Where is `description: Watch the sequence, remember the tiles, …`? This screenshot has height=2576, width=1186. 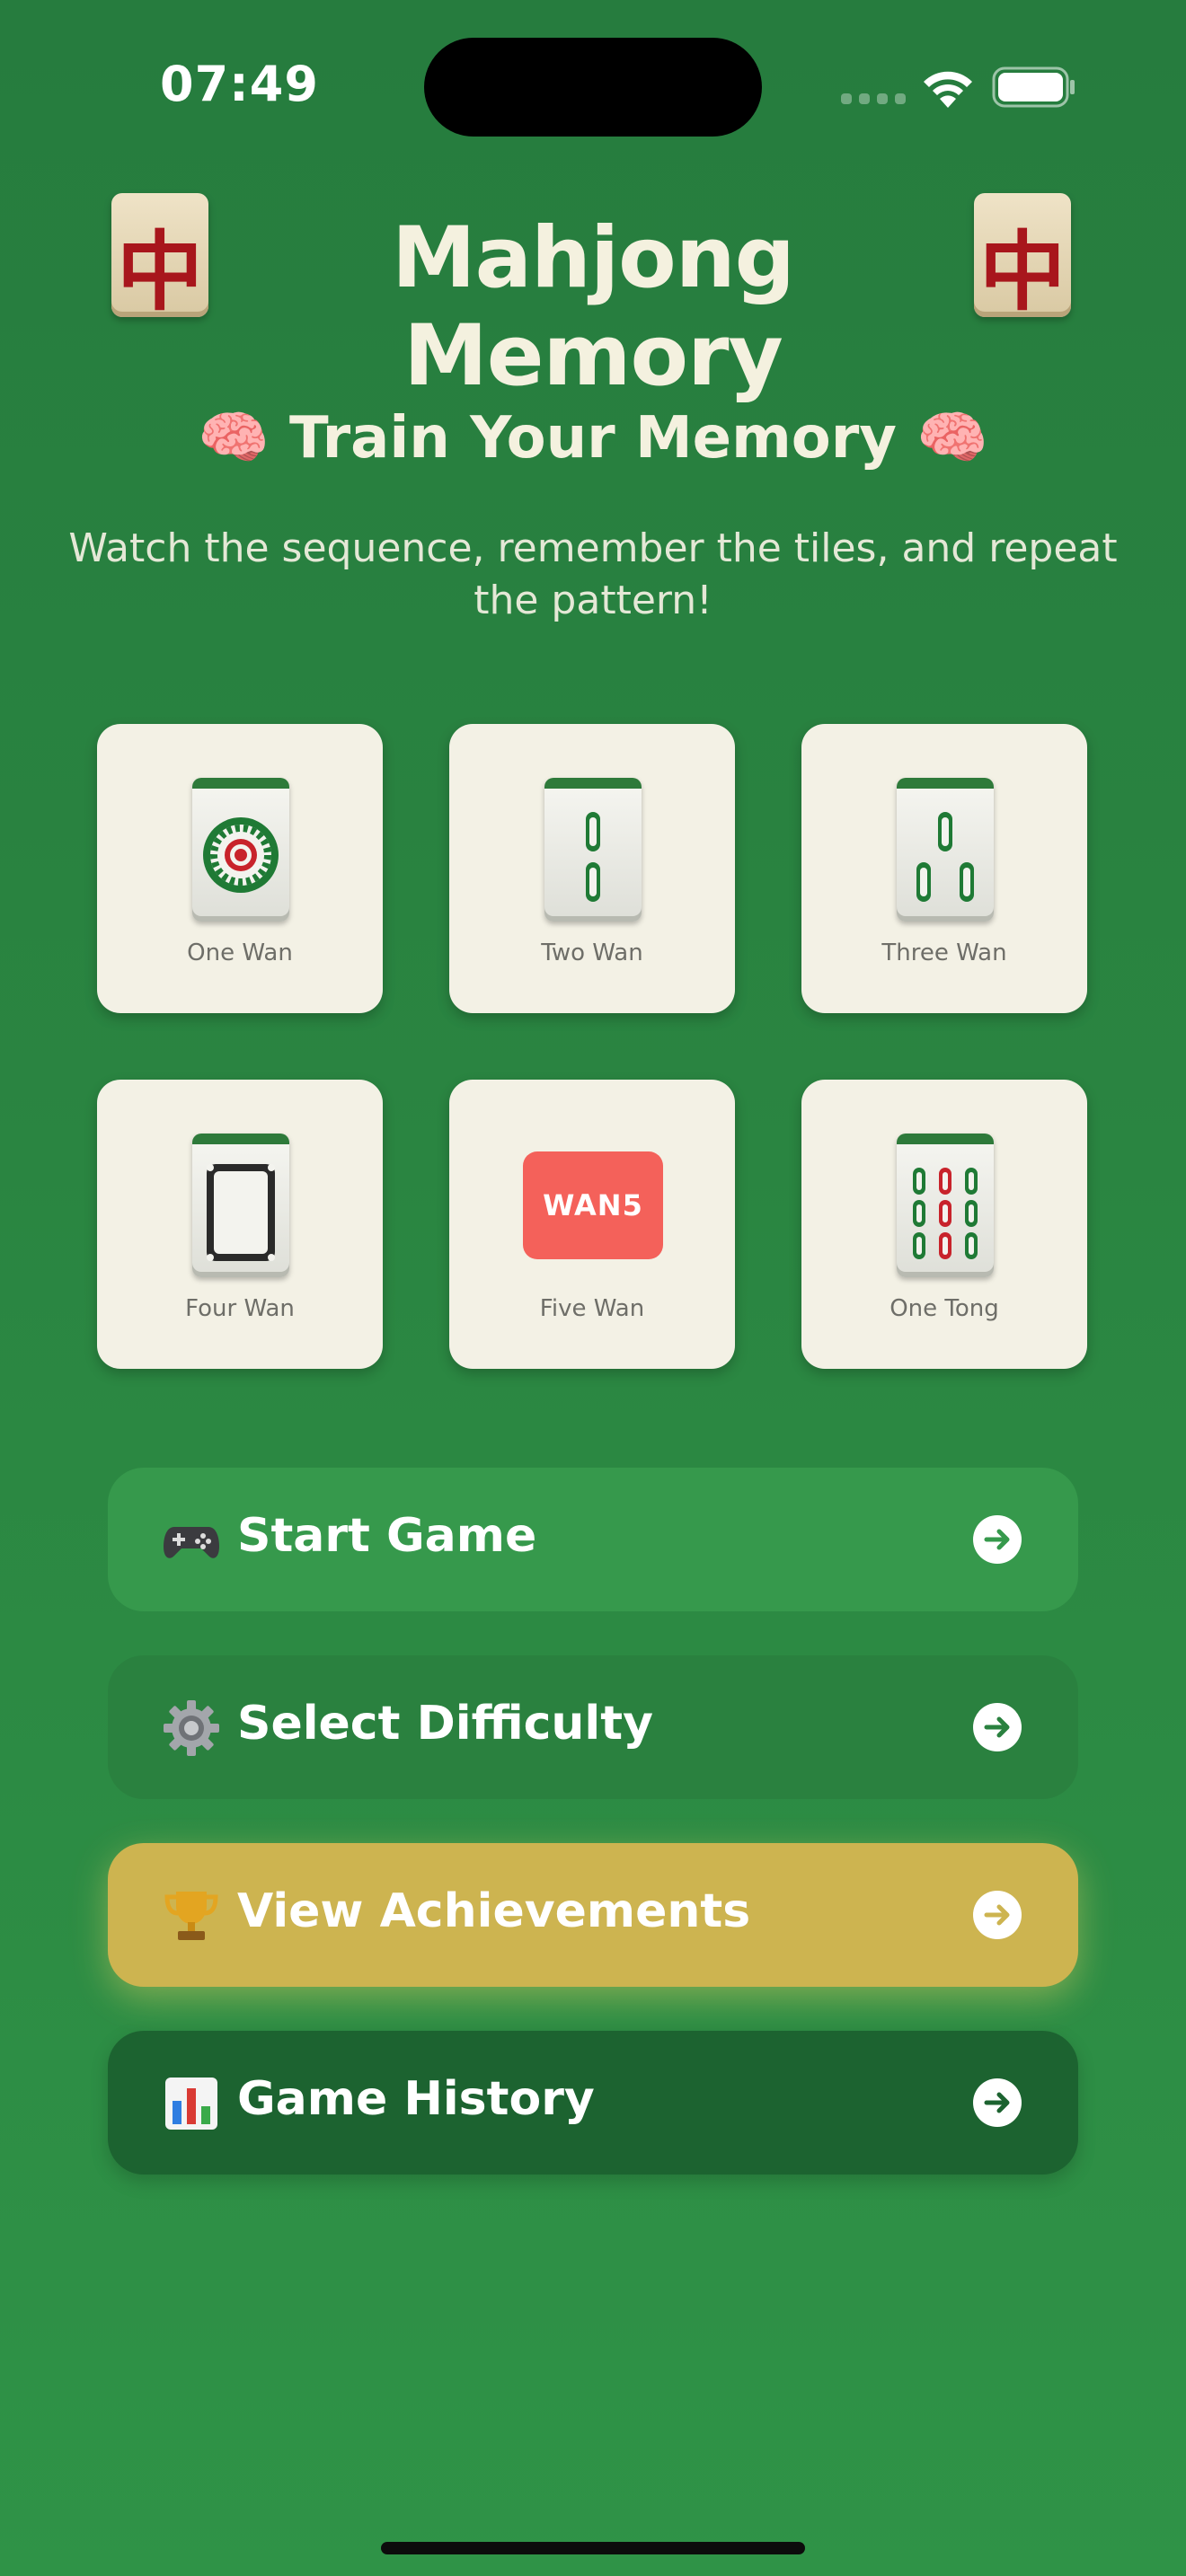
description: Watch the sequence, remember the tiles, … is located at coordinates (593, 574).